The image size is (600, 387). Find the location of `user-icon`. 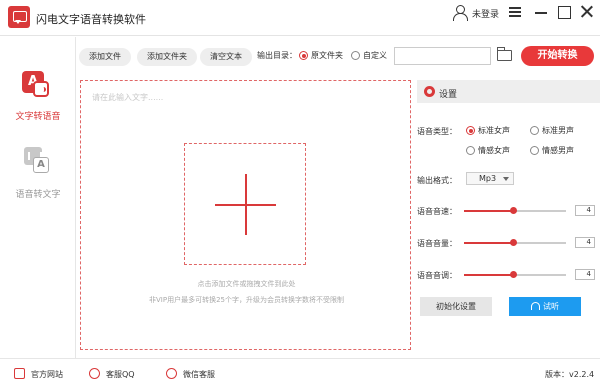

user-icon is located at coordinates (460, 13).